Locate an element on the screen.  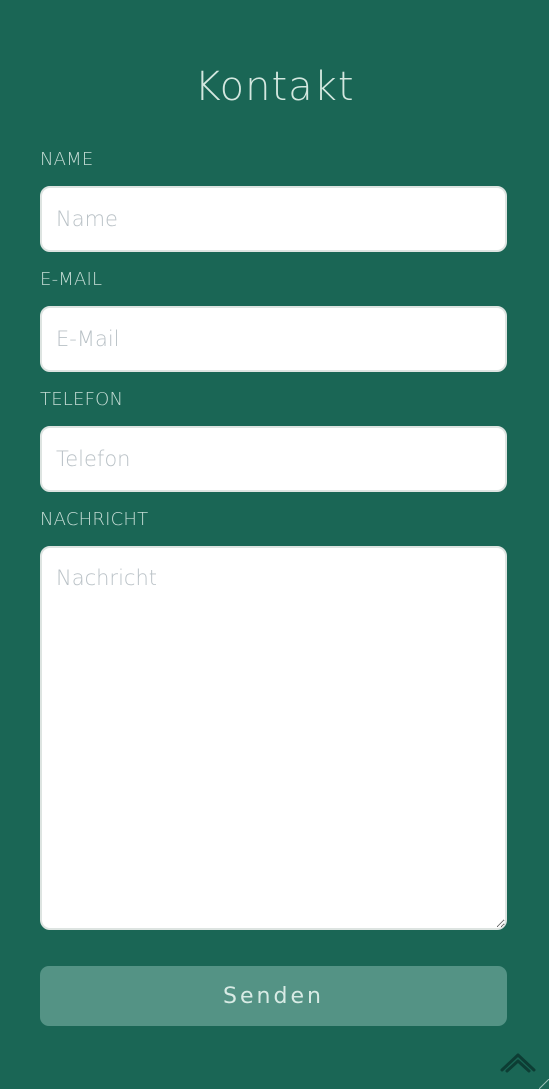
email-input is located at coordinates (273, 339).